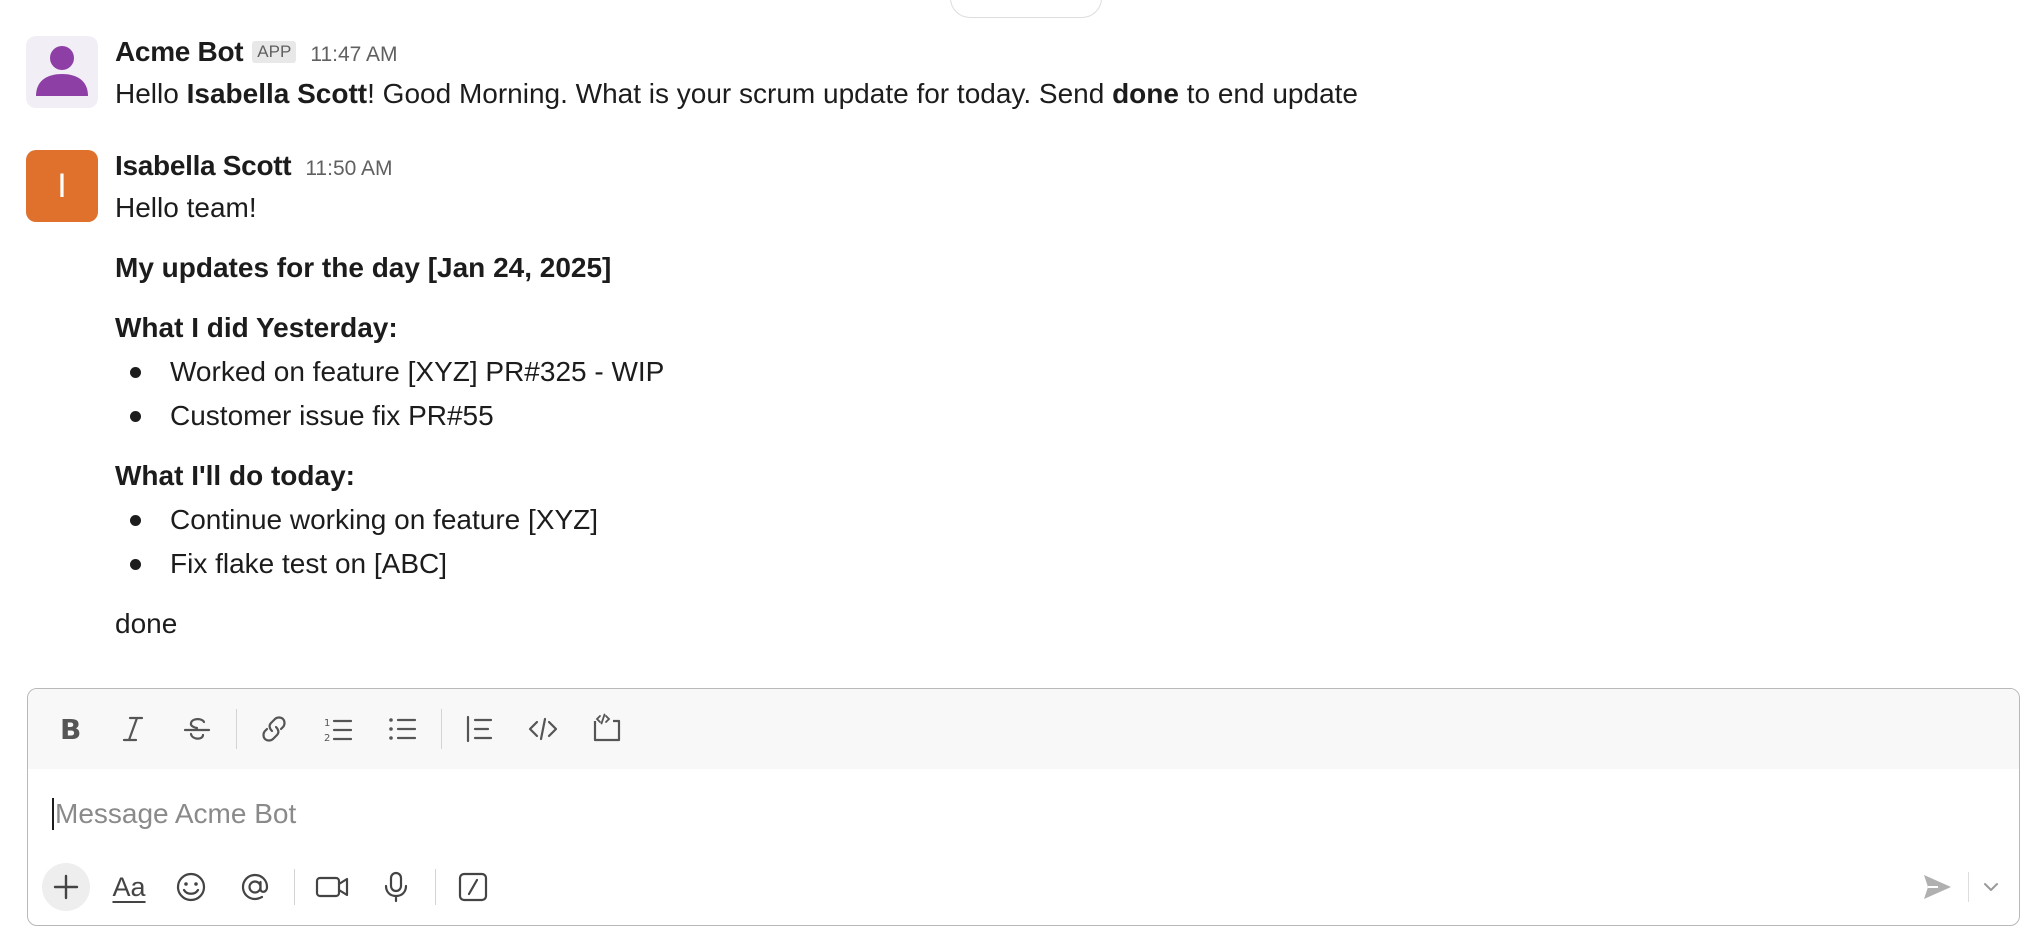  What do you see at coordinates (1062, 416) in the screenshot?
I see `list-item: Customer issue fix PR#55` at bounding box center [1062, 416].